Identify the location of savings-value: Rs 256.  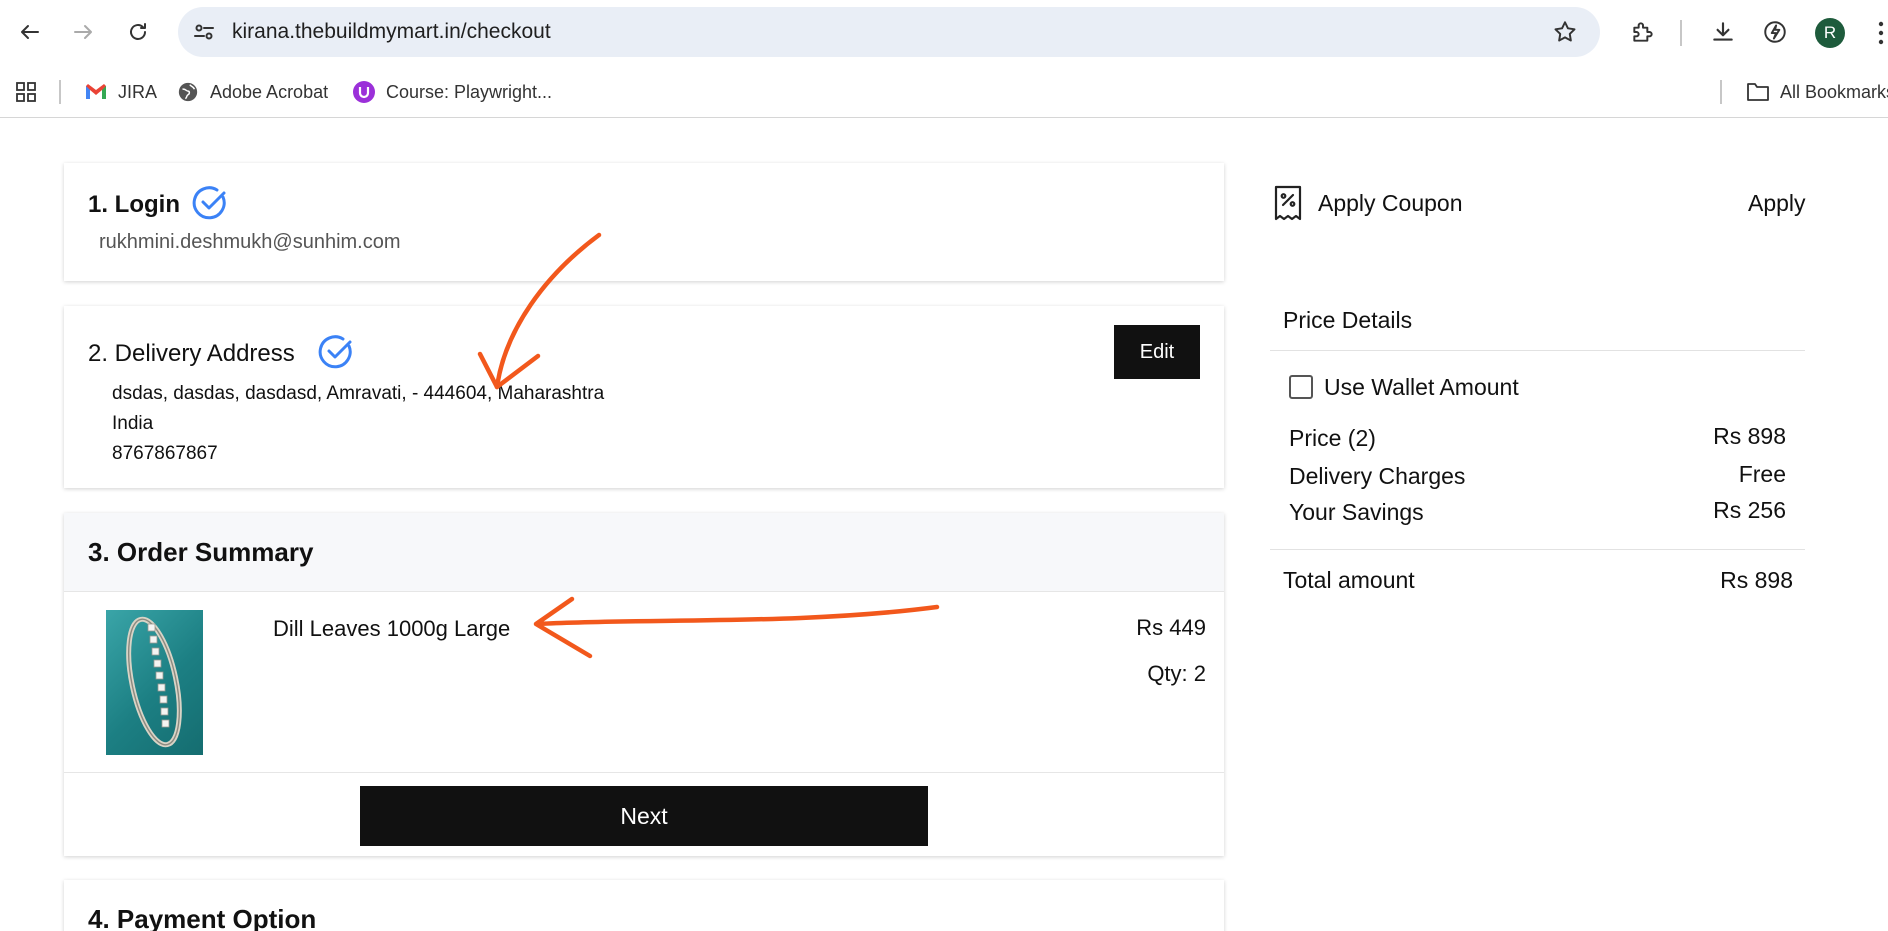
(1749, 510).